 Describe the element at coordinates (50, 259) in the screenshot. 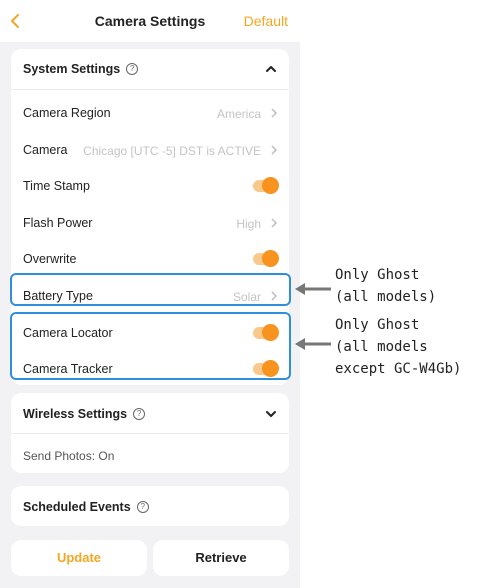

I see `row-label: Overwrite` at that location.